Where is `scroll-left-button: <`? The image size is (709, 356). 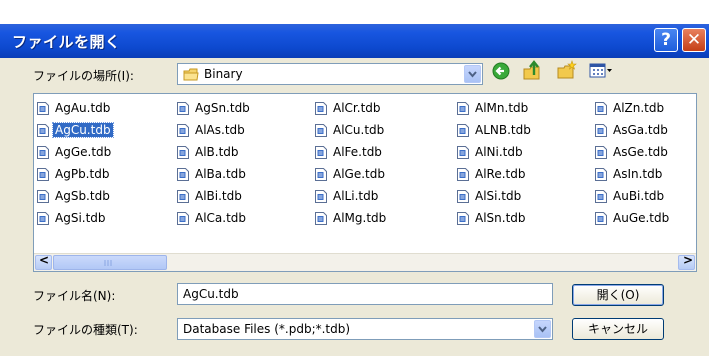
scroll-left-button: < is located at coordinates (43, 261).